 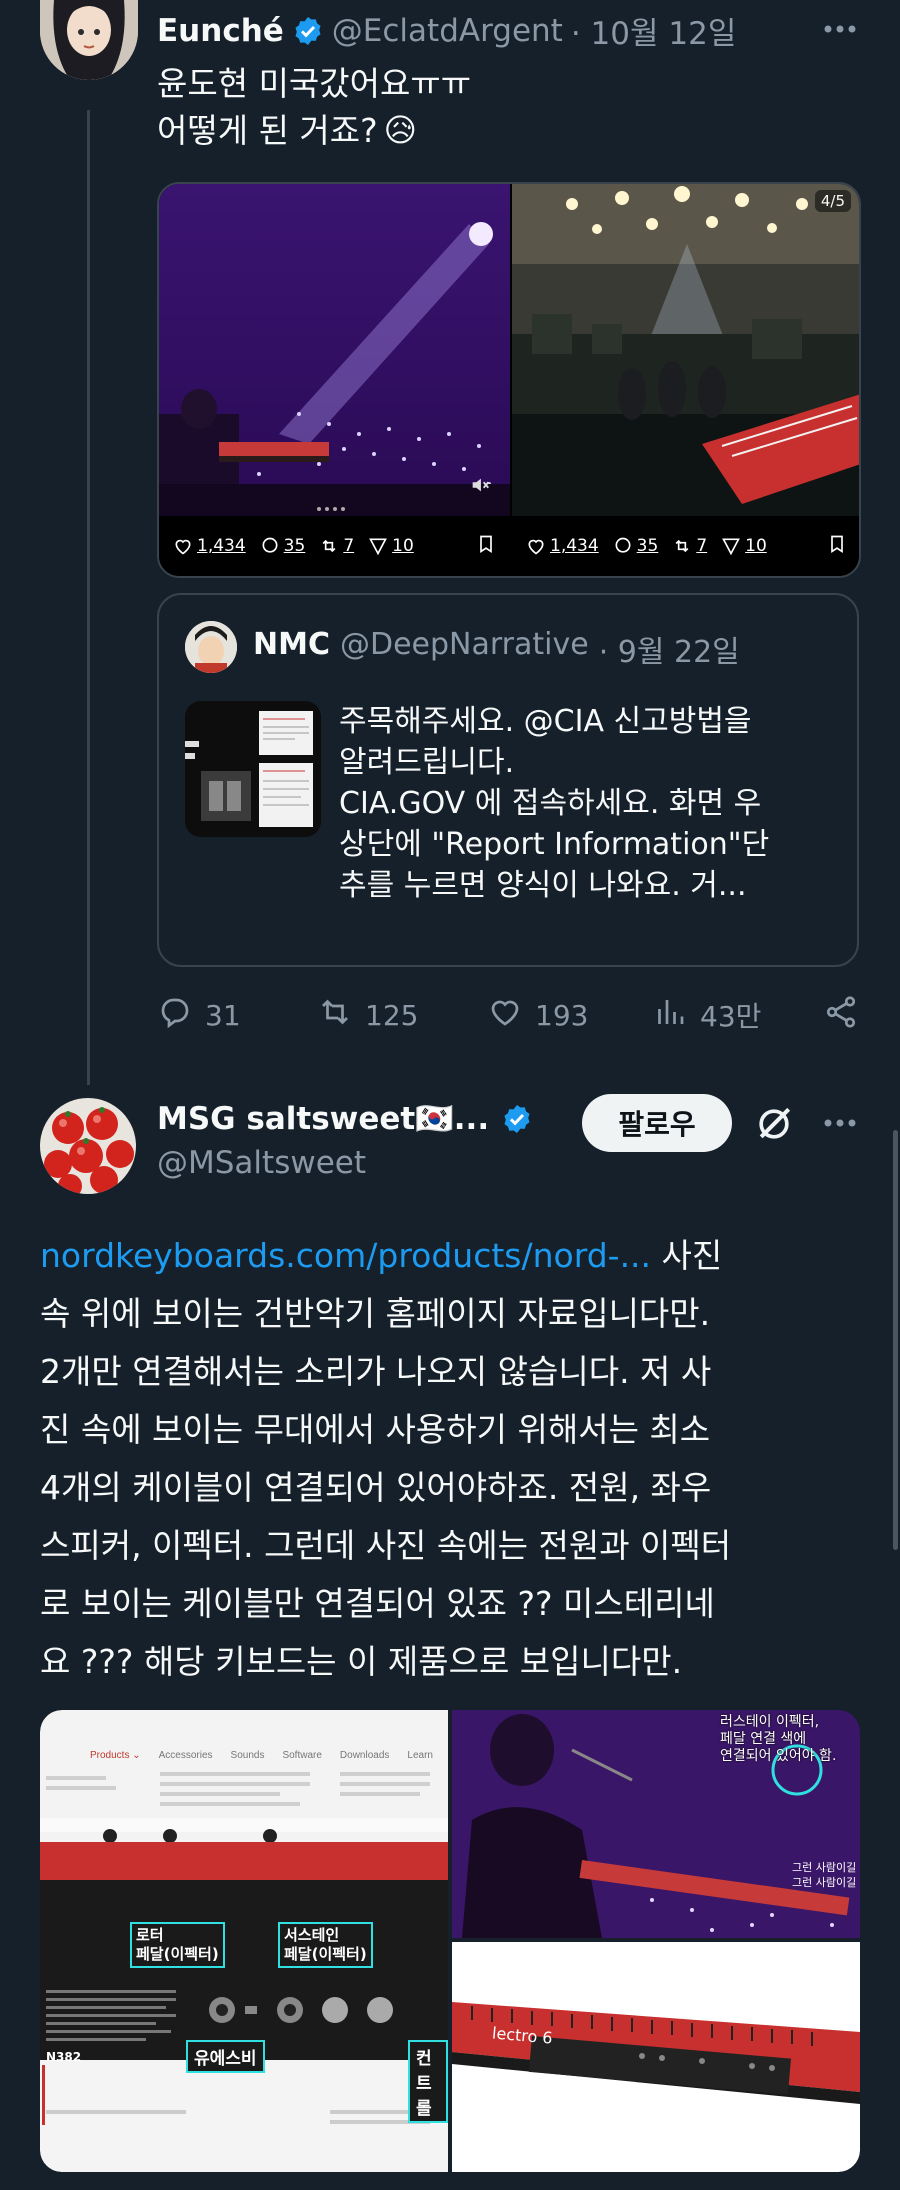 I want to click on quote-display-name: NMC, so click(x=291, y=649).